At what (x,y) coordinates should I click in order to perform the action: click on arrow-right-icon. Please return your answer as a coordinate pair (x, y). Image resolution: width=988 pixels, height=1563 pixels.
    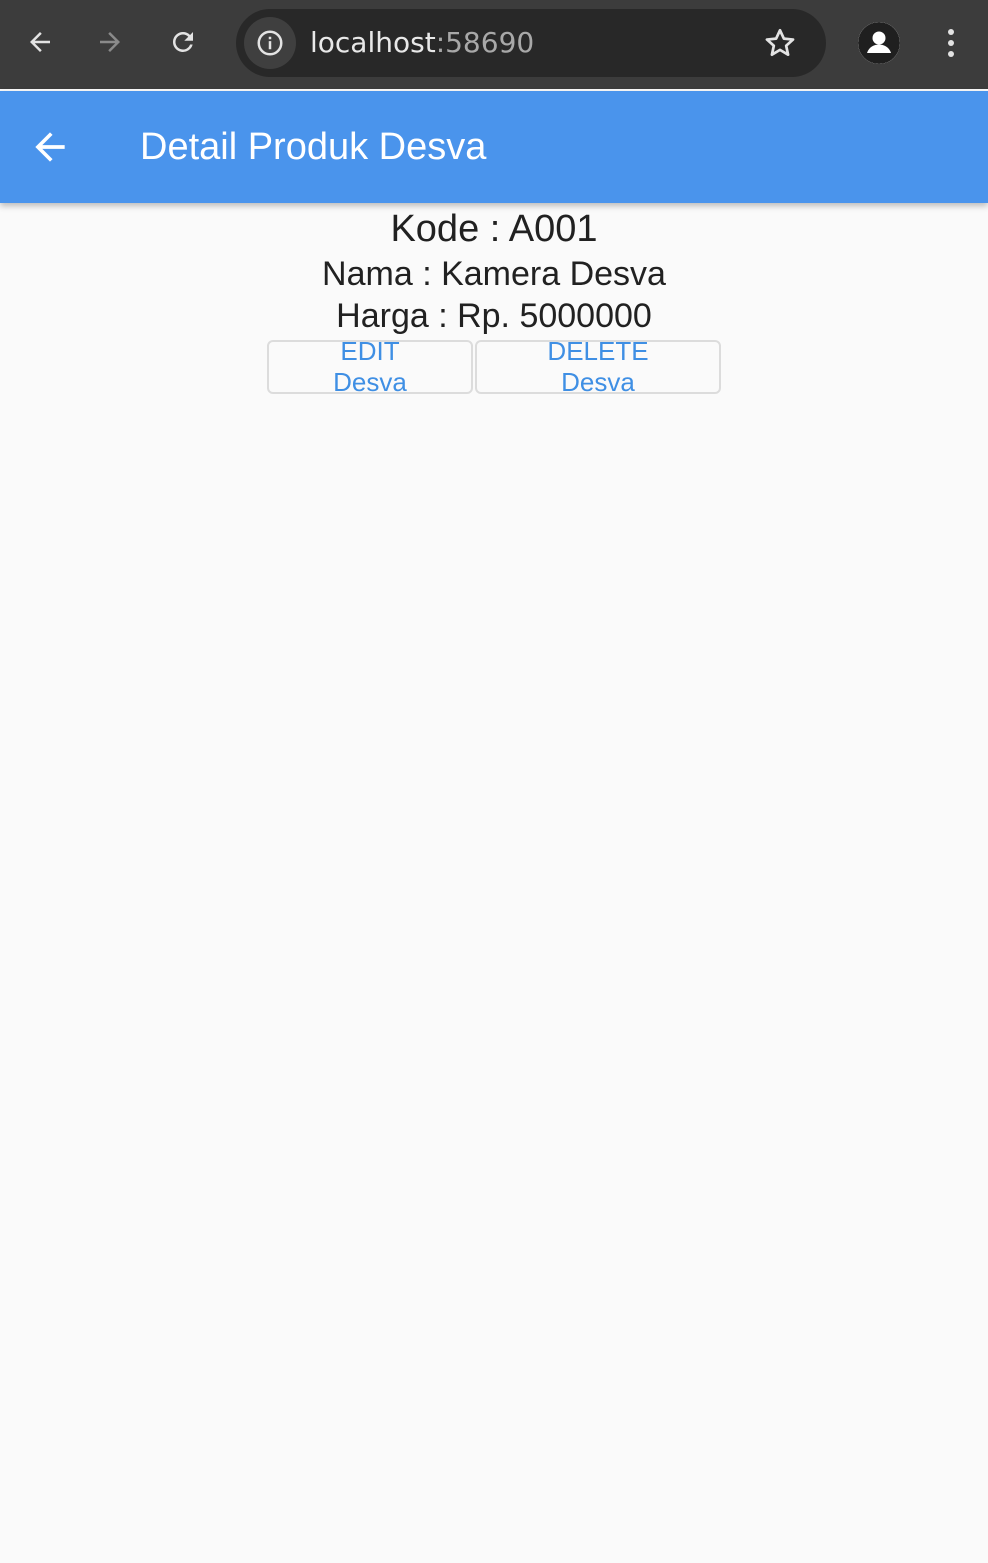
    Looking at the image, I should click on (110, 42).